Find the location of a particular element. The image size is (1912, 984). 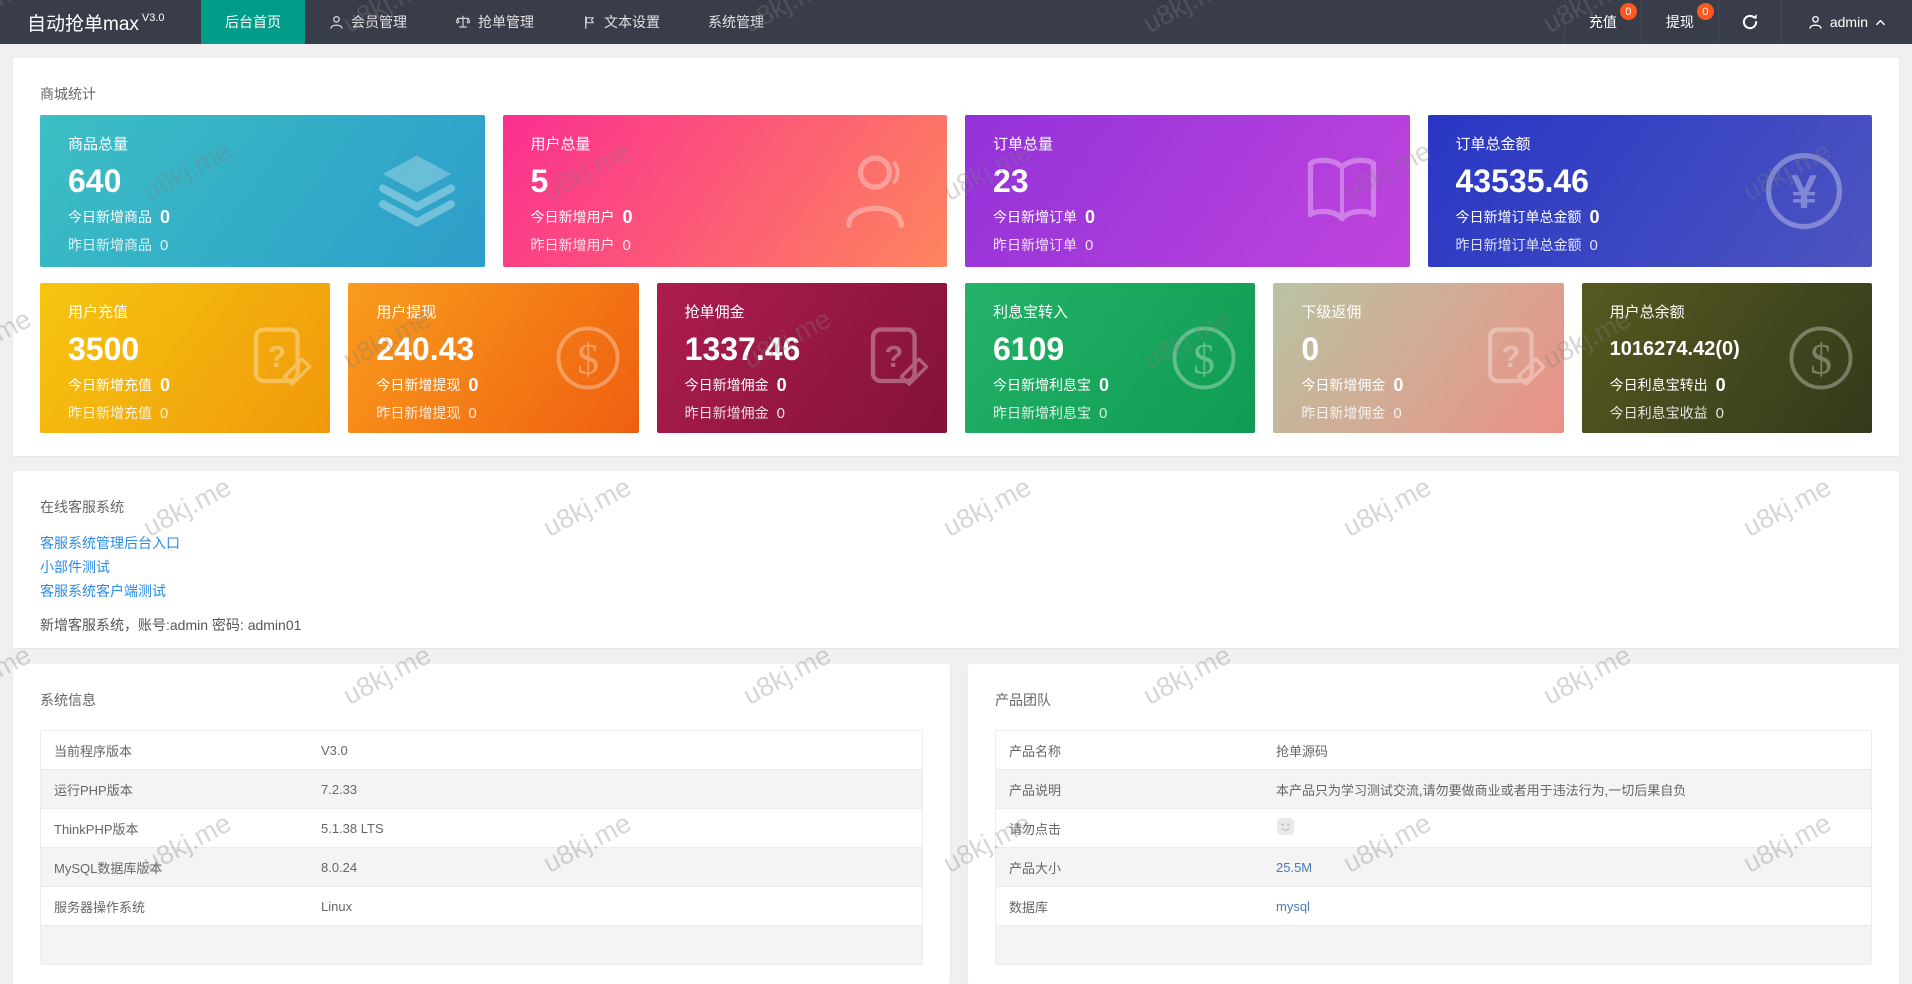

nav-item-3: 抢单管理 is located at coordinates (494, 22).